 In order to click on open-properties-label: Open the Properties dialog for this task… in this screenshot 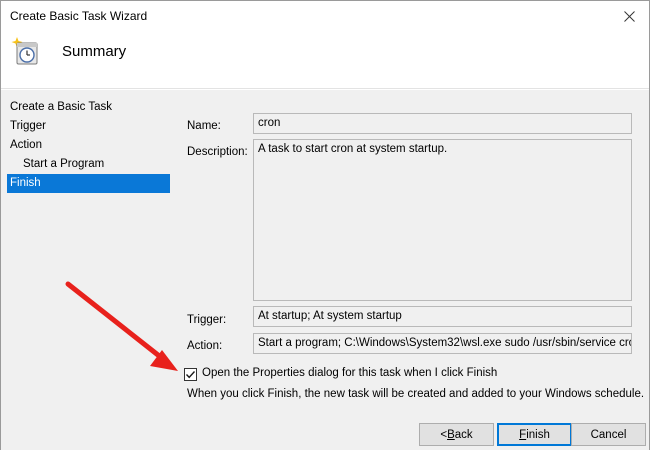, I will do `click(349, 373)`.